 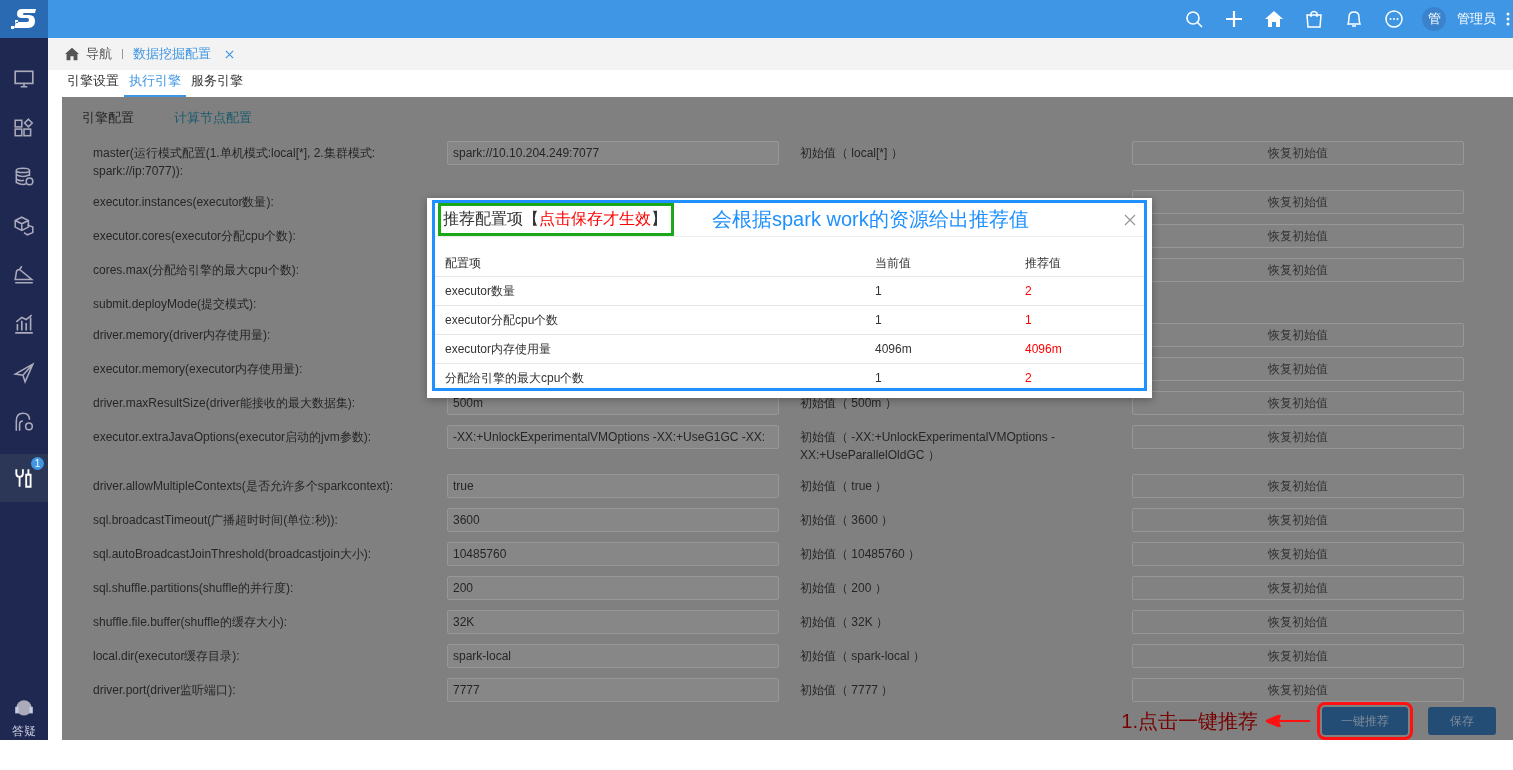 What do you see at coordinates (851, 153) in the screenshot?
I see `initial-value: 初始值（ local[*] ）` at bounding box center [851, 153].